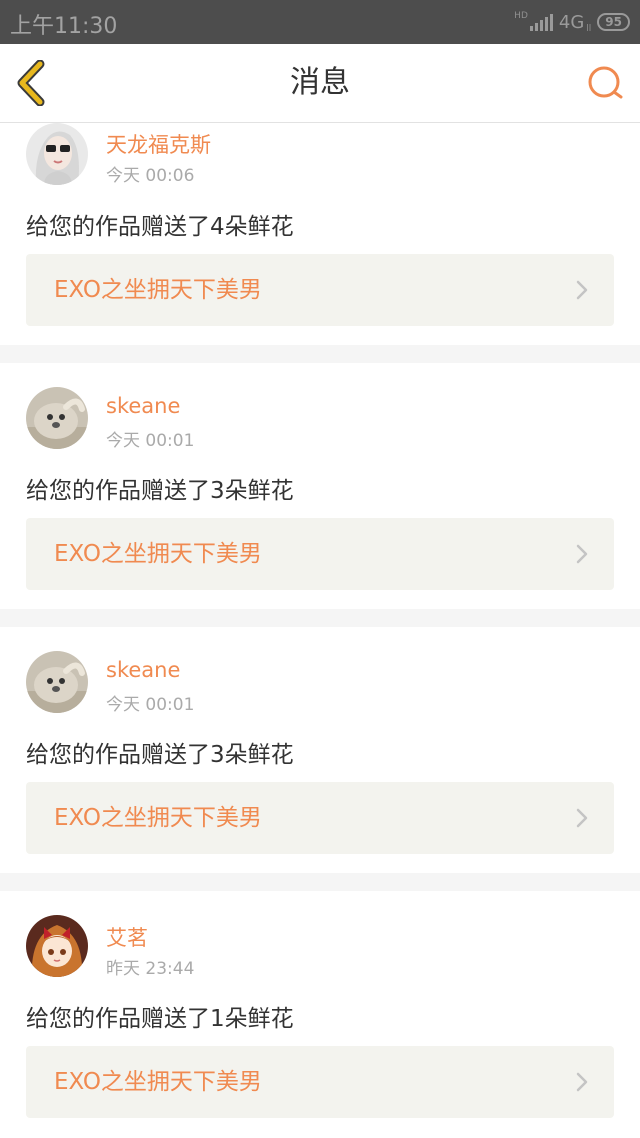 The width and height of the screenshot is (640, 1138). What do you see at coordinates (127, 937) in the screenshot?
I see `user-name: 艾茗` at bounding box center [127, 937].